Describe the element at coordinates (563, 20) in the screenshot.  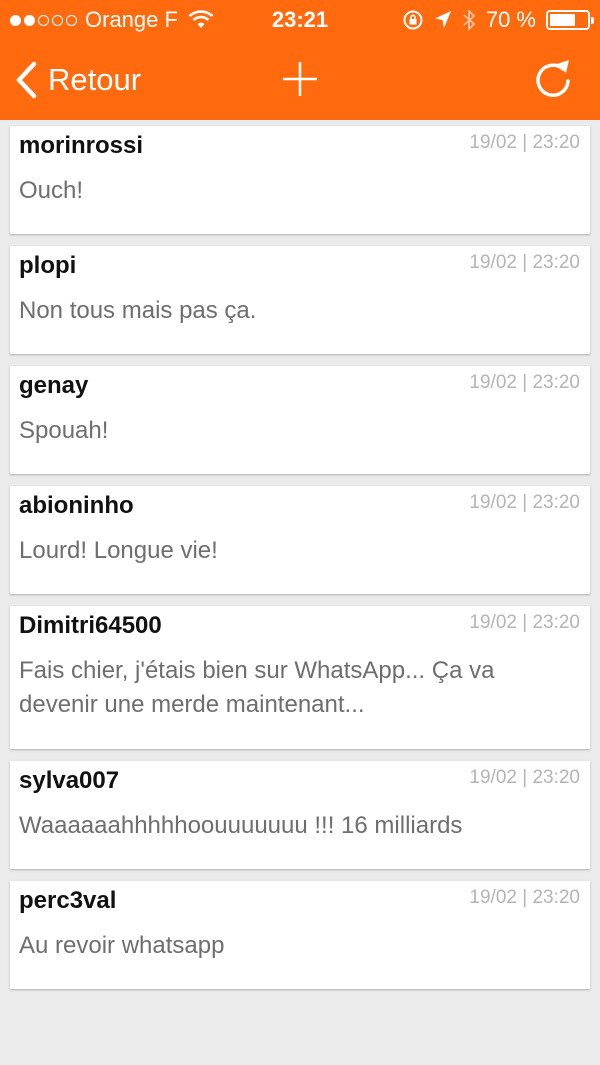
I see `battery-level` at that location.